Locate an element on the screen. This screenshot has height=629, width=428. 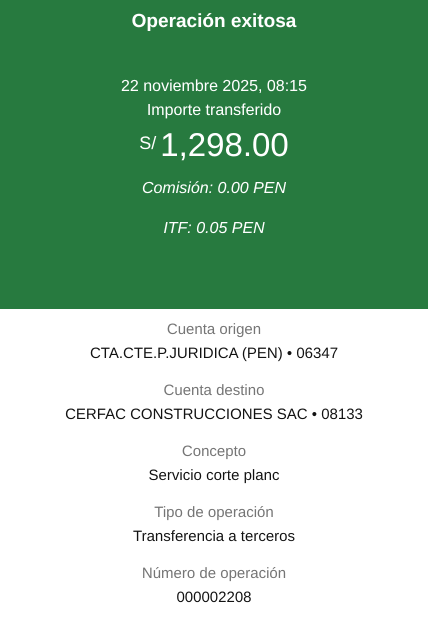
amount-value: 1,298.00 is located at coordinates (224, 145).